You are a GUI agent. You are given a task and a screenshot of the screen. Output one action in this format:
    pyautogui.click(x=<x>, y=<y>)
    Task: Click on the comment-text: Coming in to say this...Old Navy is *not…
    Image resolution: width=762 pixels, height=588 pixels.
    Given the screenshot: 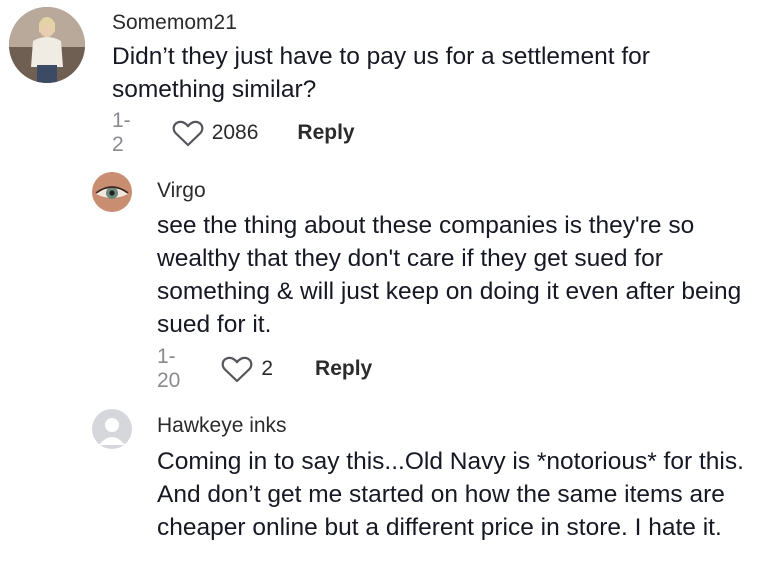 What is the action you would take?
    pyautogui.click(x=450, y=494)
    